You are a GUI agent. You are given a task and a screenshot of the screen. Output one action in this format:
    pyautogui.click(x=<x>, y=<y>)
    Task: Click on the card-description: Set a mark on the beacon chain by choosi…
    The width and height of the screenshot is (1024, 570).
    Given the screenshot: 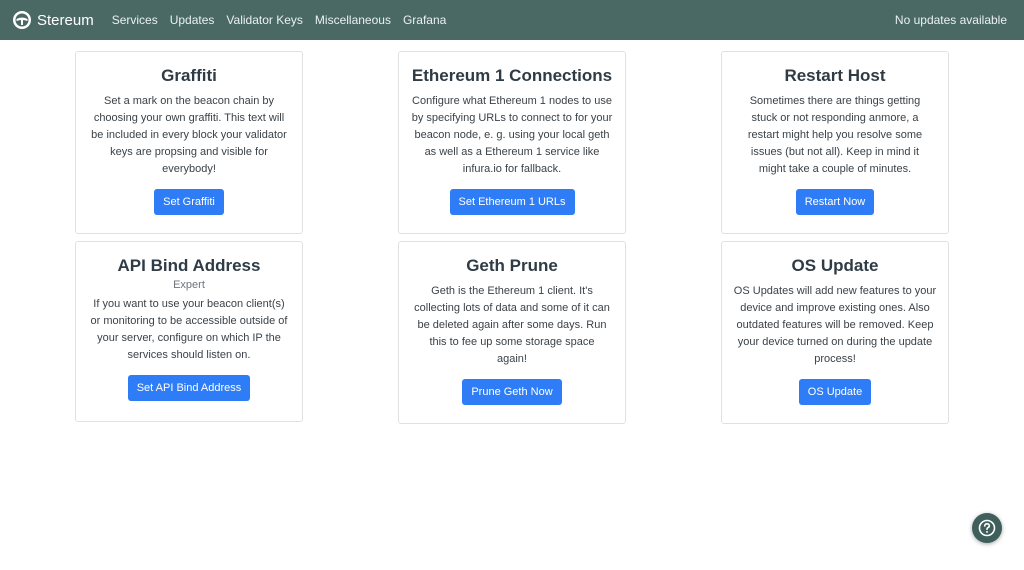 What is the action you would take?
    pyautogui.click(x=189, y=135)
    